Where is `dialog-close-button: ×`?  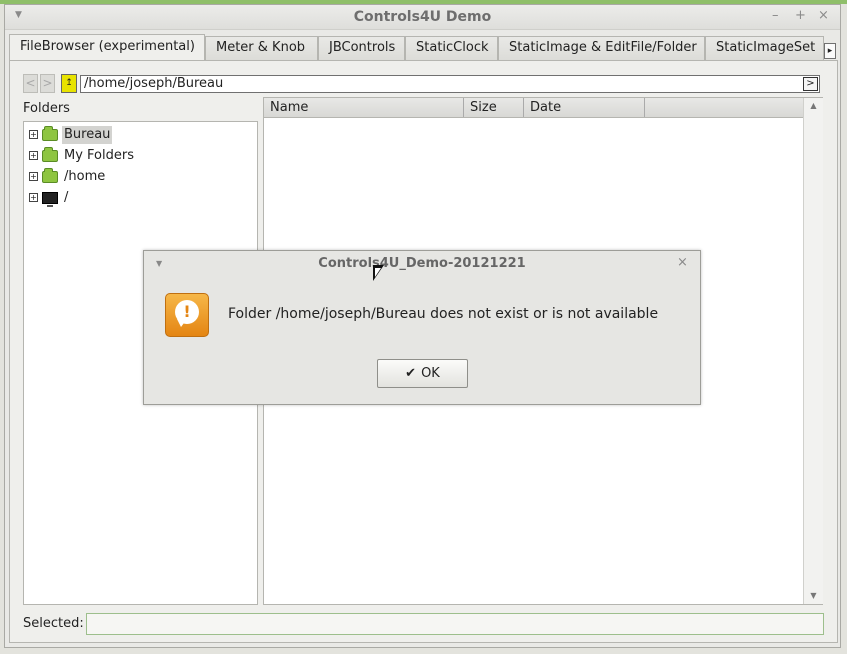 dialog-close-button: × is located at coordinates (682, 262).